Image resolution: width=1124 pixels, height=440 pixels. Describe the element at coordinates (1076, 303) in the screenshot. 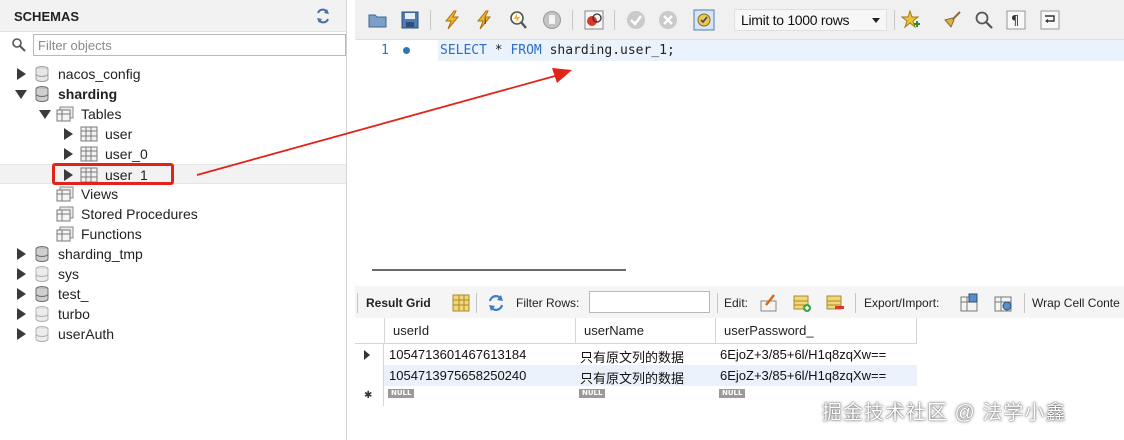

I see `wrap-cell-content-label: Wrap Cell Conte` at that location.